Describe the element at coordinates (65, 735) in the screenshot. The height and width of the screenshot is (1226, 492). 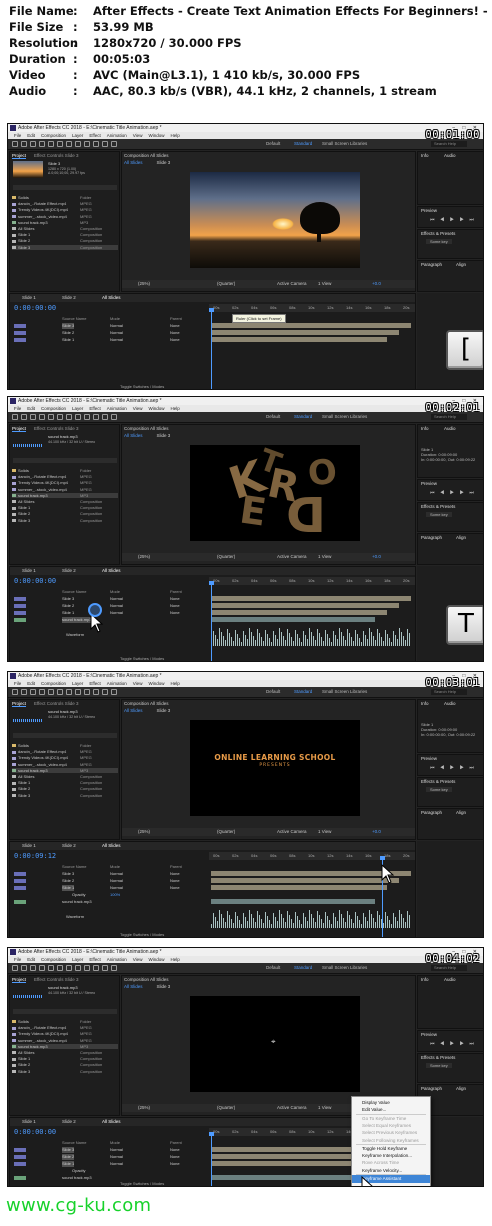
I see `project-search-input` at that location.